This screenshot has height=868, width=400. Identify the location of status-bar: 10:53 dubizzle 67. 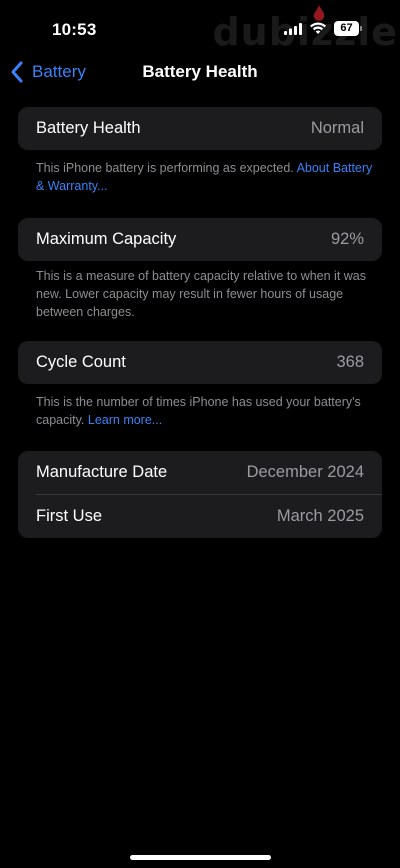
(200, 27).